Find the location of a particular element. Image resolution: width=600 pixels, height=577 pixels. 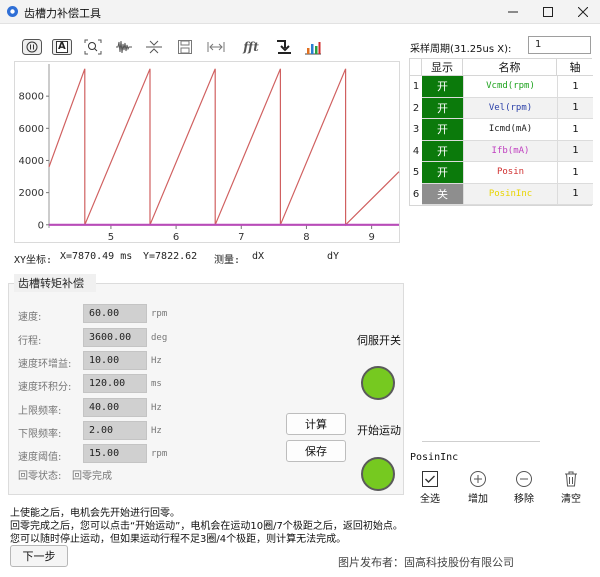

lower-freq-field: 2.00 is located at coordinates (115, 430).